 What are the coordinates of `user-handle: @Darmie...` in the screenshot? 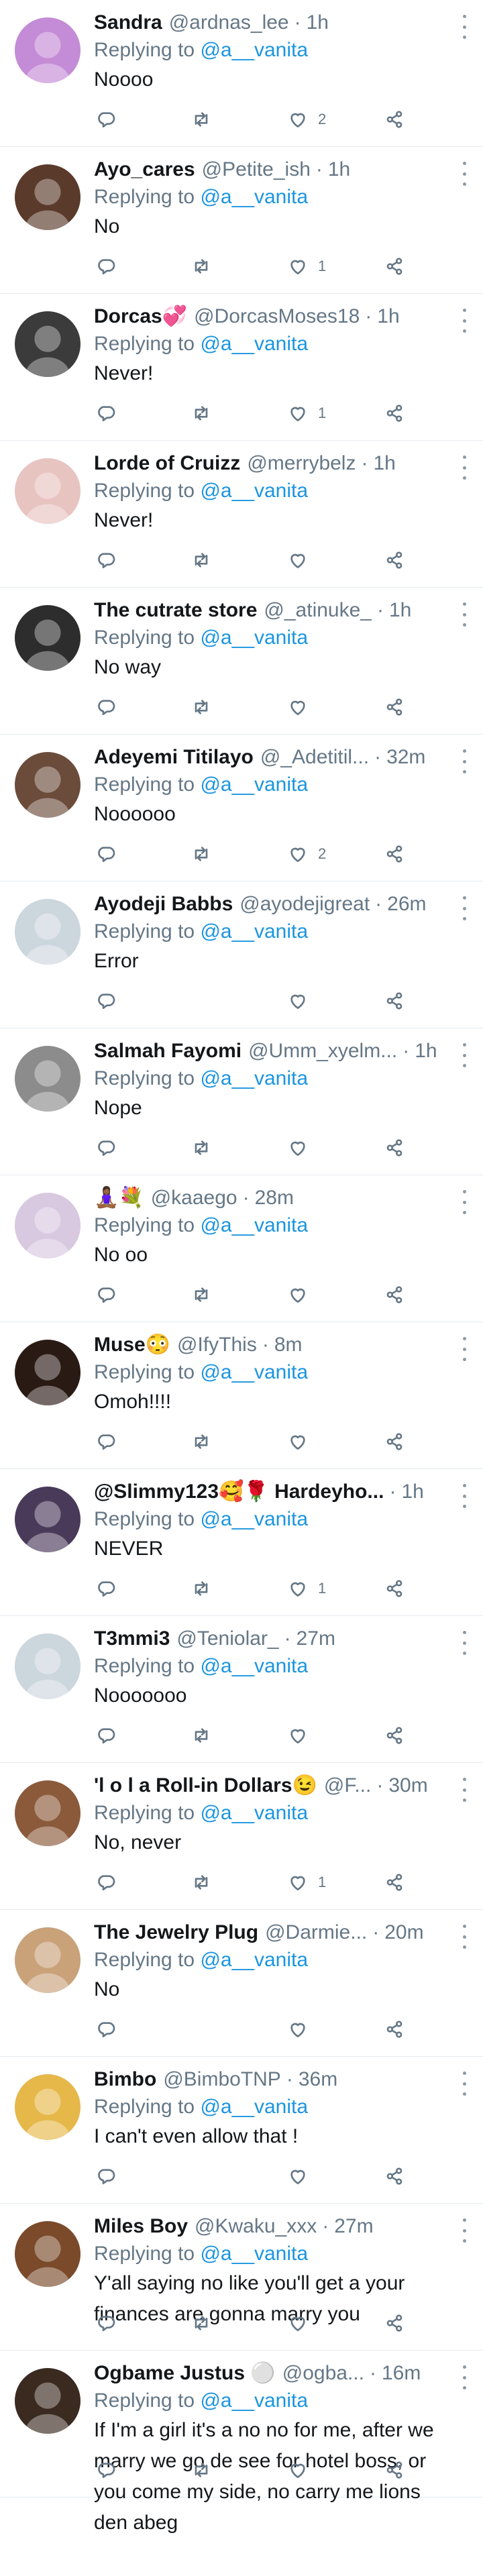 It's located at (316, 1932).